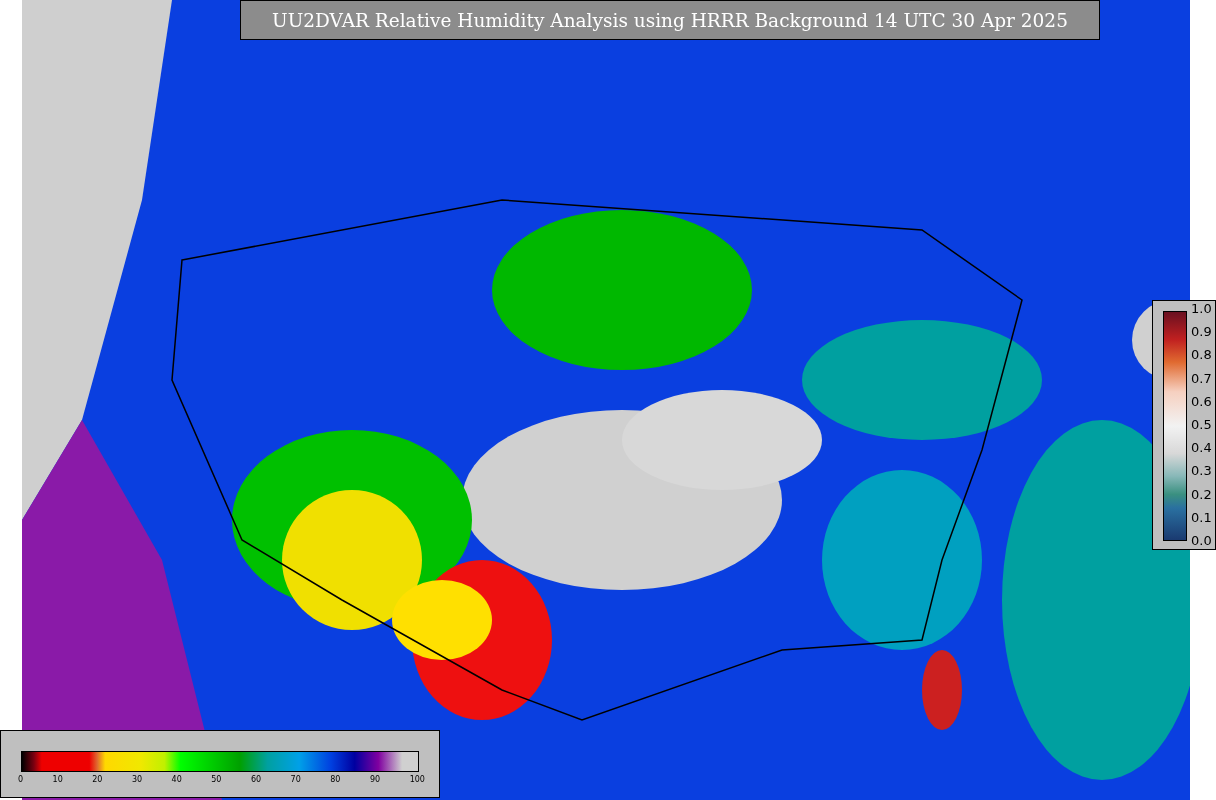  Describe the element at coordinates (256, 779) in the screenshot. I see `colorbar-tick-label: 60` at that location.